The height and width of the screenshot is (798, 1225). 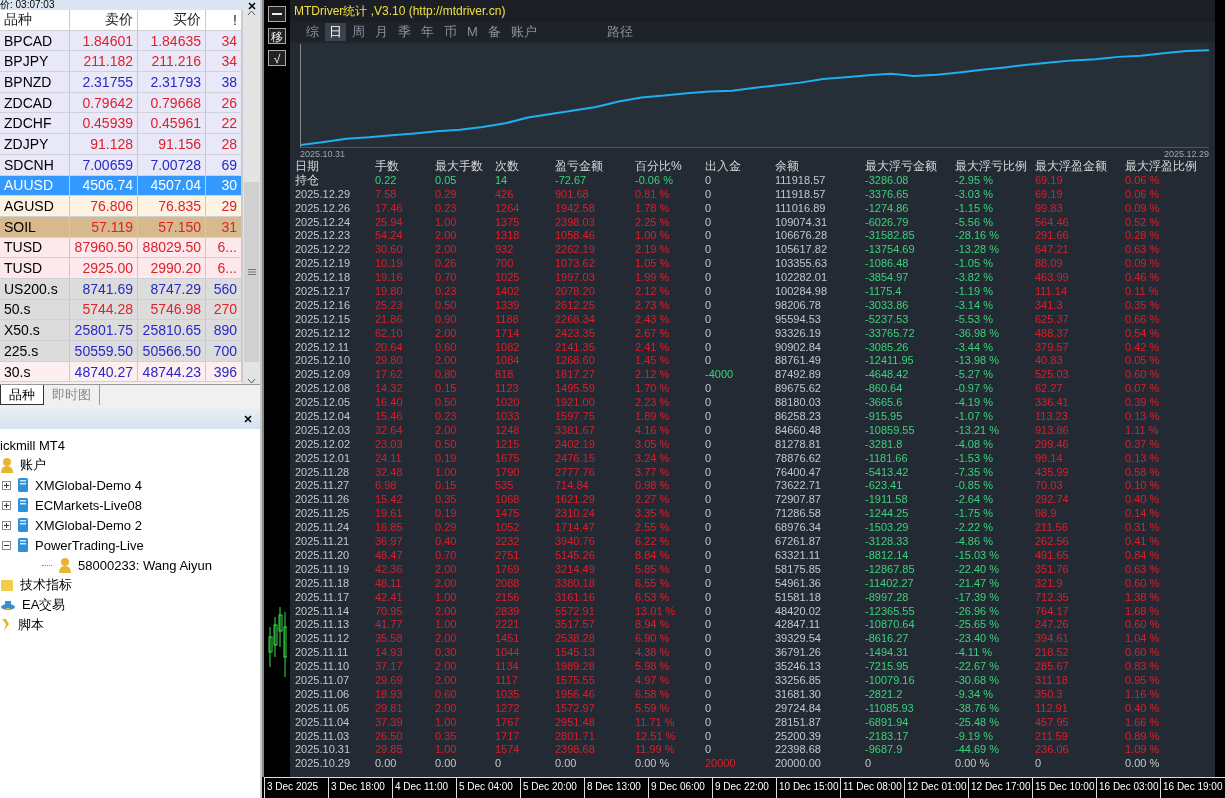 What do you see at coordinates (389, 278) in the screenshot?
I see `table-cell-text: 19.16` at bounding box center [389, 278].